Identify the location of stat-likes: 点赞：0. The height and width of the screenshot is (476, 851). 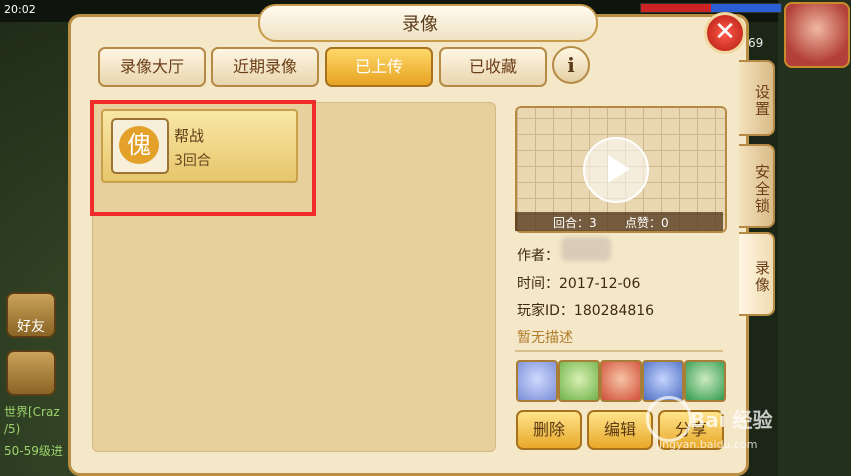
(647, 223).